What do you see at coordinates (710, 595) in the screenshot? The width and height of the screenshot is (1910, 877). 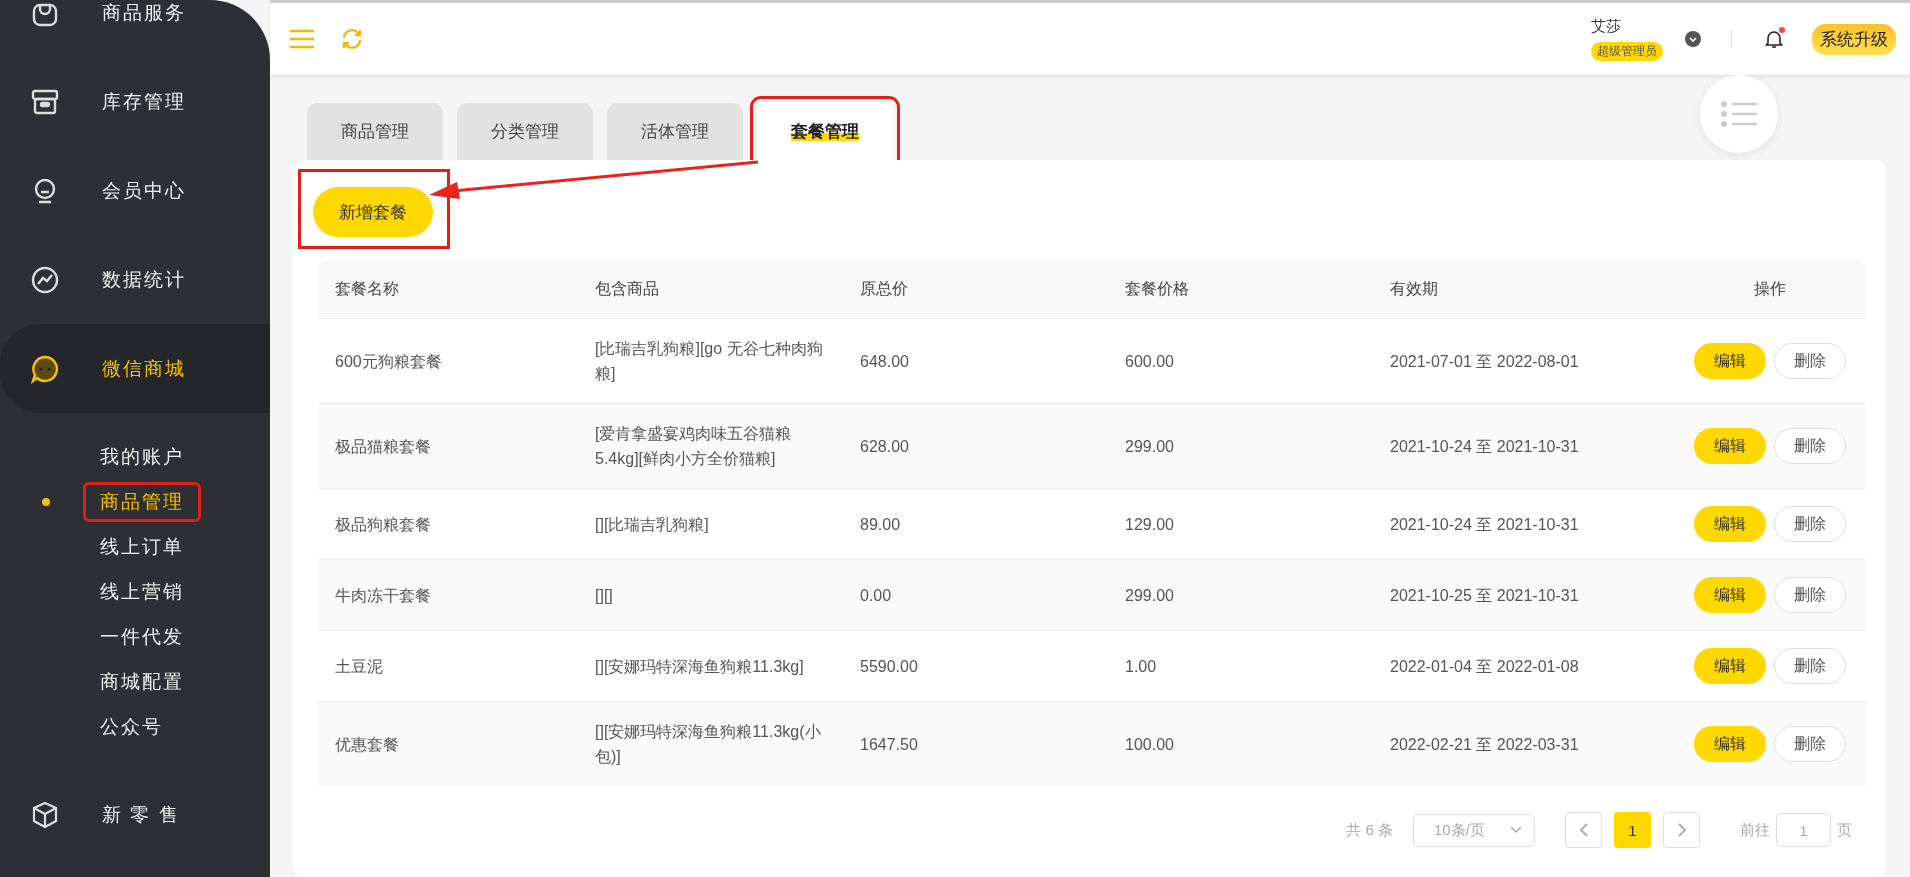 I see `table-cell: [][]` at bounding box center [710, 595].